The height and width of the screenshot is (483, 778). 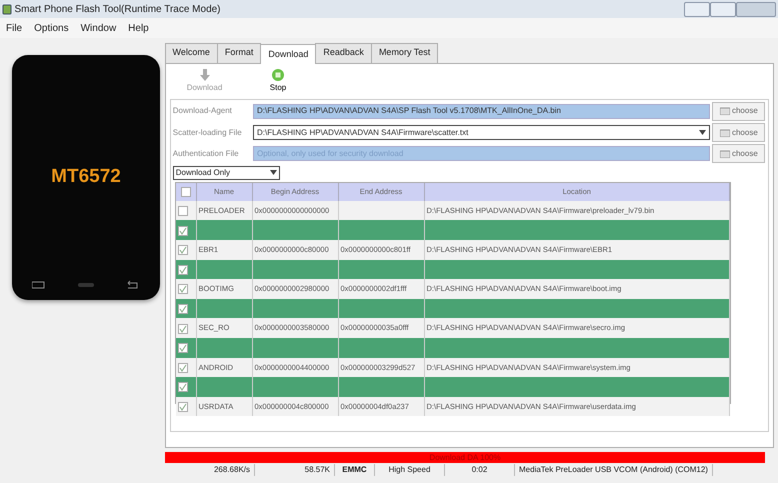 What do you see at coordinates (239, 52) in the screenshot?
I see `tab: Format` at bounding box center [239, 52].